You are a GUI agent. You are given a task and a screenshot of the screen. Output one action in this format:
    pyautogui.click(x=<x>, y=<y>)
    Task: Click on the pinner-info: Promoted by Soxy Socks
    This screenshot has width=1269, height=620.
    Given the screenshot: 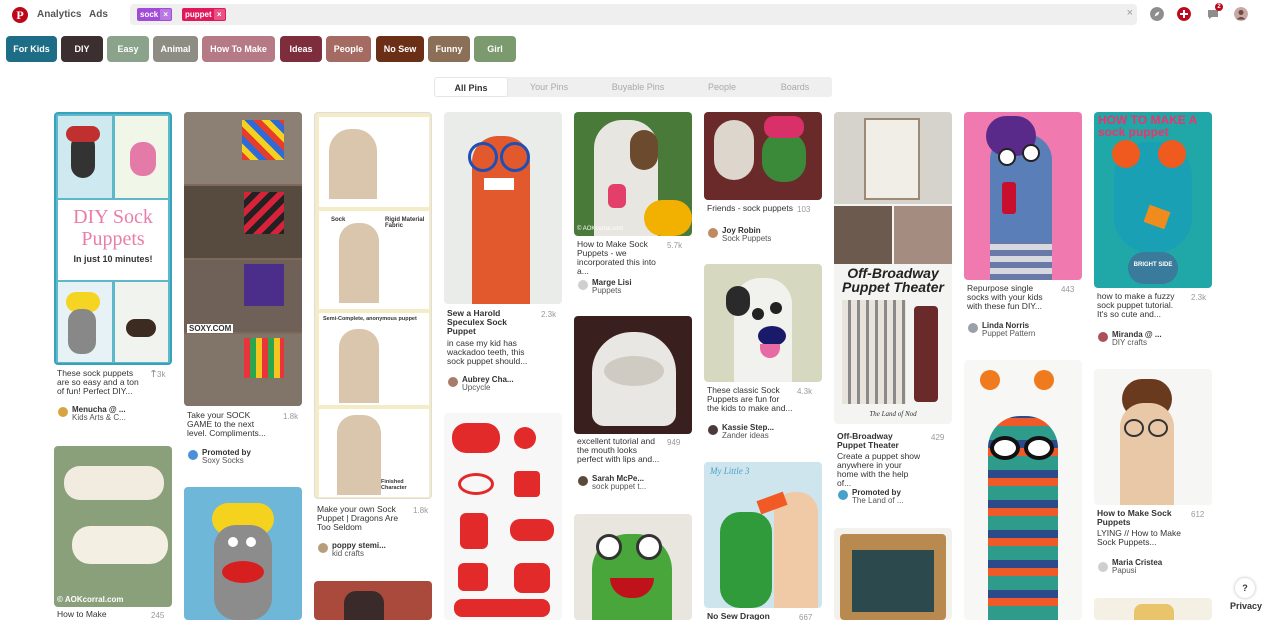 What is the action you would take?
    pyautogui.click(x=226, y=457)
    